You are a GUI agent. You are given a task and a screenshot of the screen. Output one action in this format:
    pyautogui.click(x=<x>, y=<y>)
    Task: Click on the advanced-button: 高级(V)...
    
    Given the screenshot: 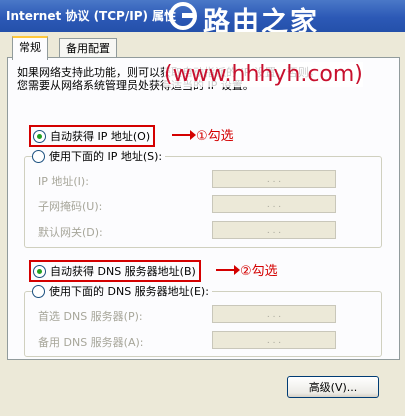 What is the action you would take?
    pyautogui.click(x=333, y=387)
    